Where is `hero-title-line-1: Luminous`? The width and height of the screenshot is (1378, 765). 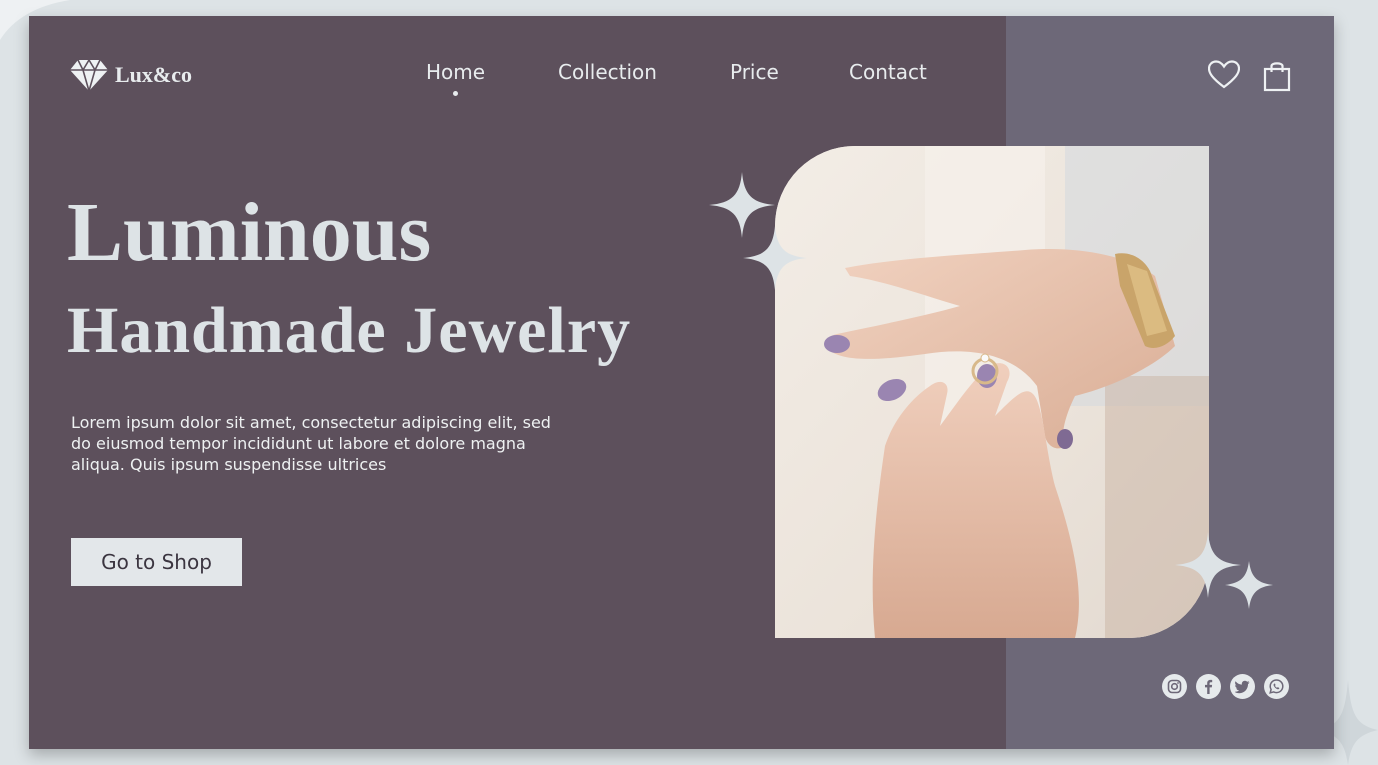
hero-title-line-1: Luminous is located at coordinates (249, 232).